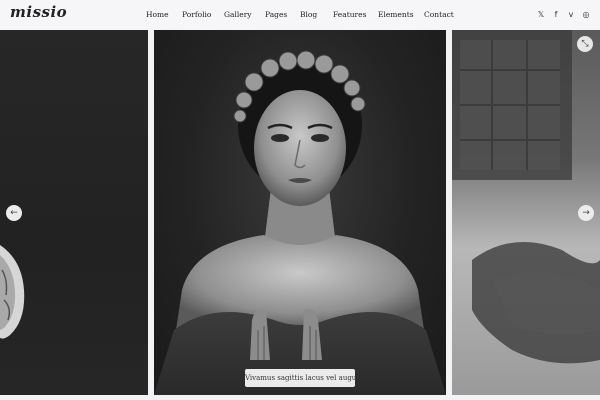  I want to click on nav-item-elements: Elements, so click(396, 14).